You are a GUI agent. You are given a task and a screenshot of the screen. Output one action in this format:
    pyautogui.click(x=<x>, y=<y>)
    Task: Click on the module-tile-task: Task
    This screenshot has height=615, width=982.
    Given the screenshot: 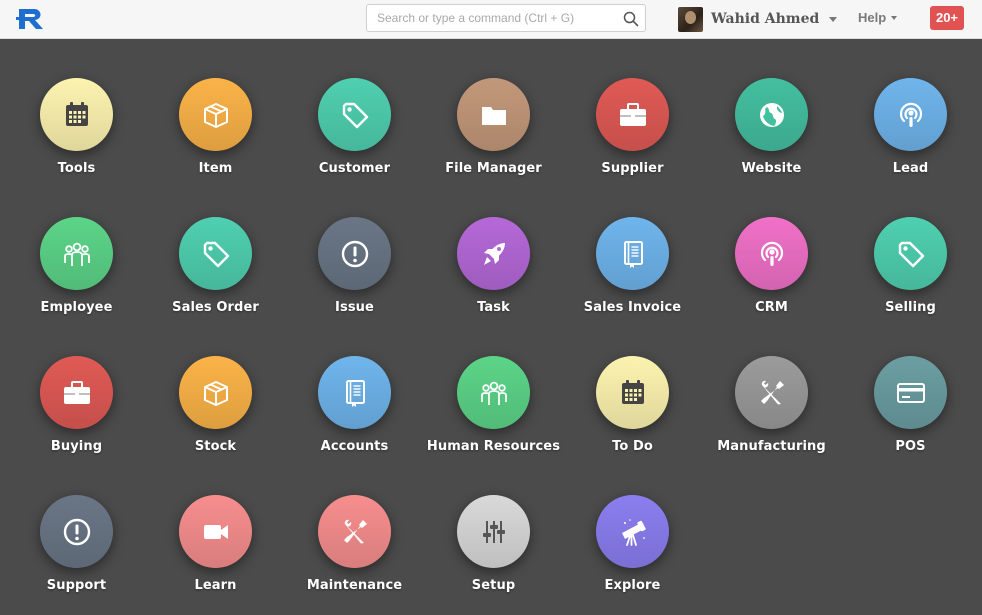 What is the action you would take?
    pyautogui.click(x=493, y=279)
    